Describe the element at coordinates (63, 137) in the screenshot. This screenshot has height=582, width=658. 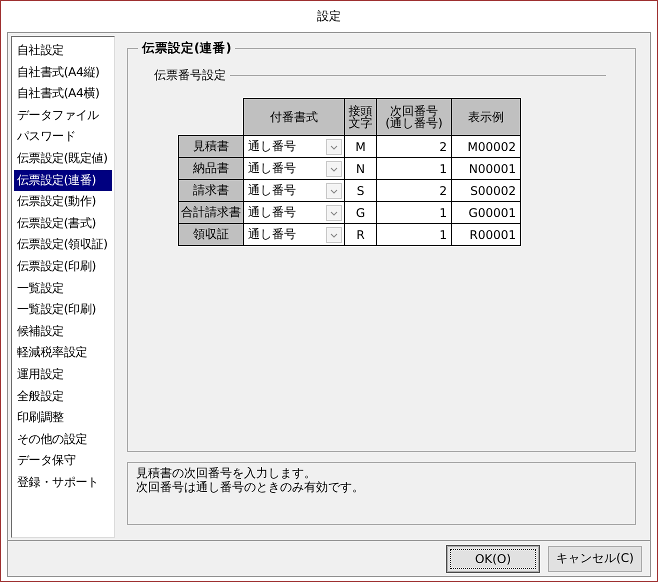
I see `sidebar-item: パスワード` at that location.